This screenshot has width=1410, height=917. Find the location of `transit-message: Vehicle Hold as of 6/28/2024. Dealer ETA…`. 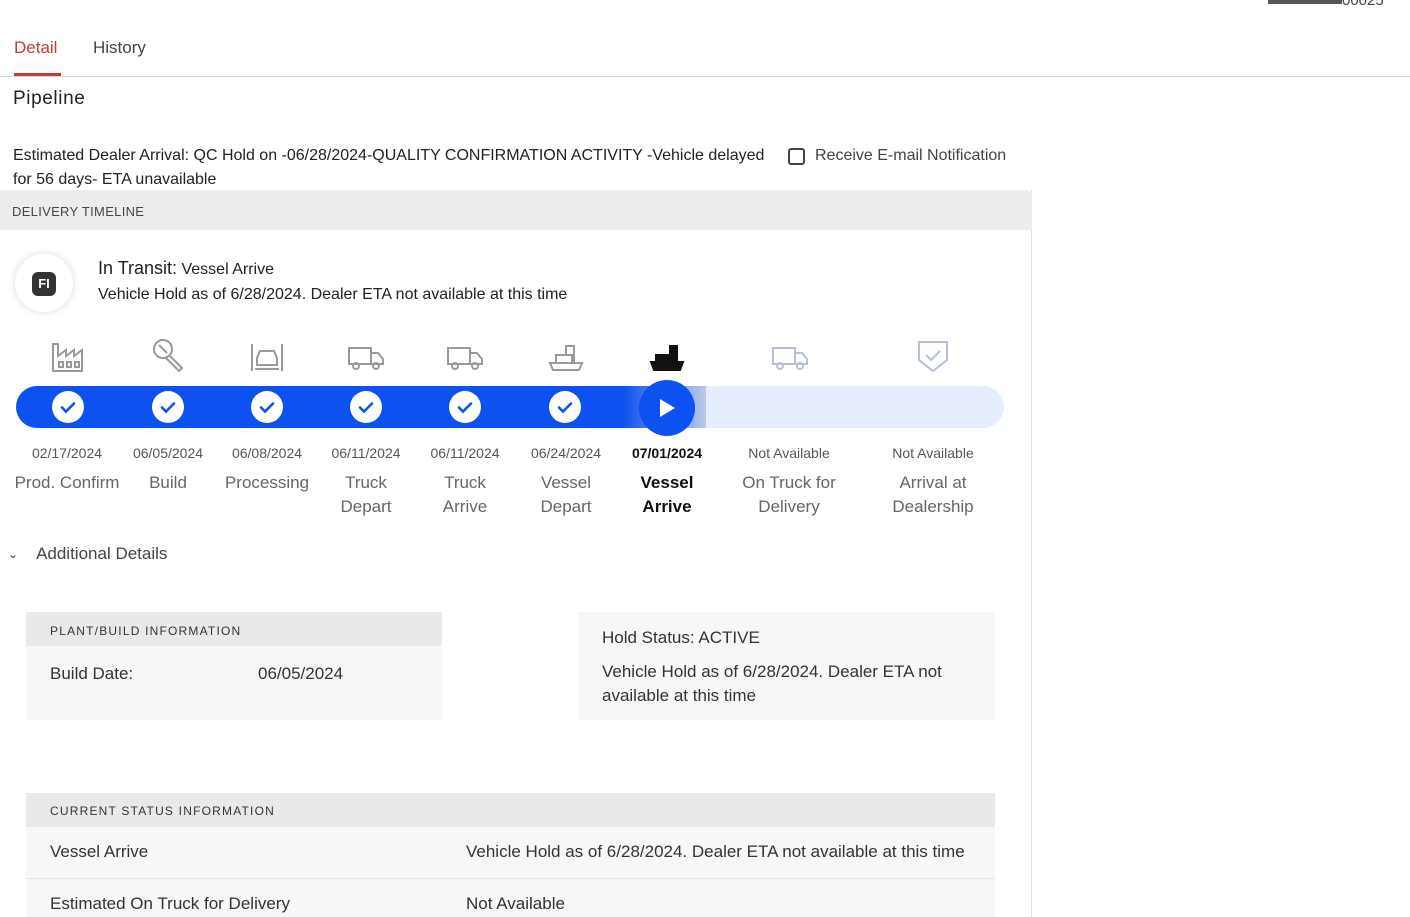

transit-message: Vehicle Hold as of 6/28/2024. Dealer ETA… is located at coordinates (333, 294).